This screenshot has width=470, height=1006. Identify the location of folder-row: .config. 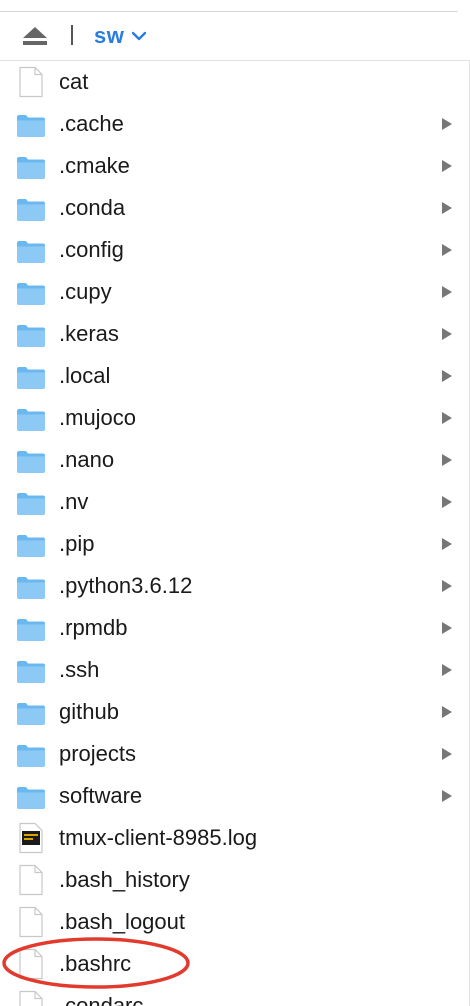
(235, 250).